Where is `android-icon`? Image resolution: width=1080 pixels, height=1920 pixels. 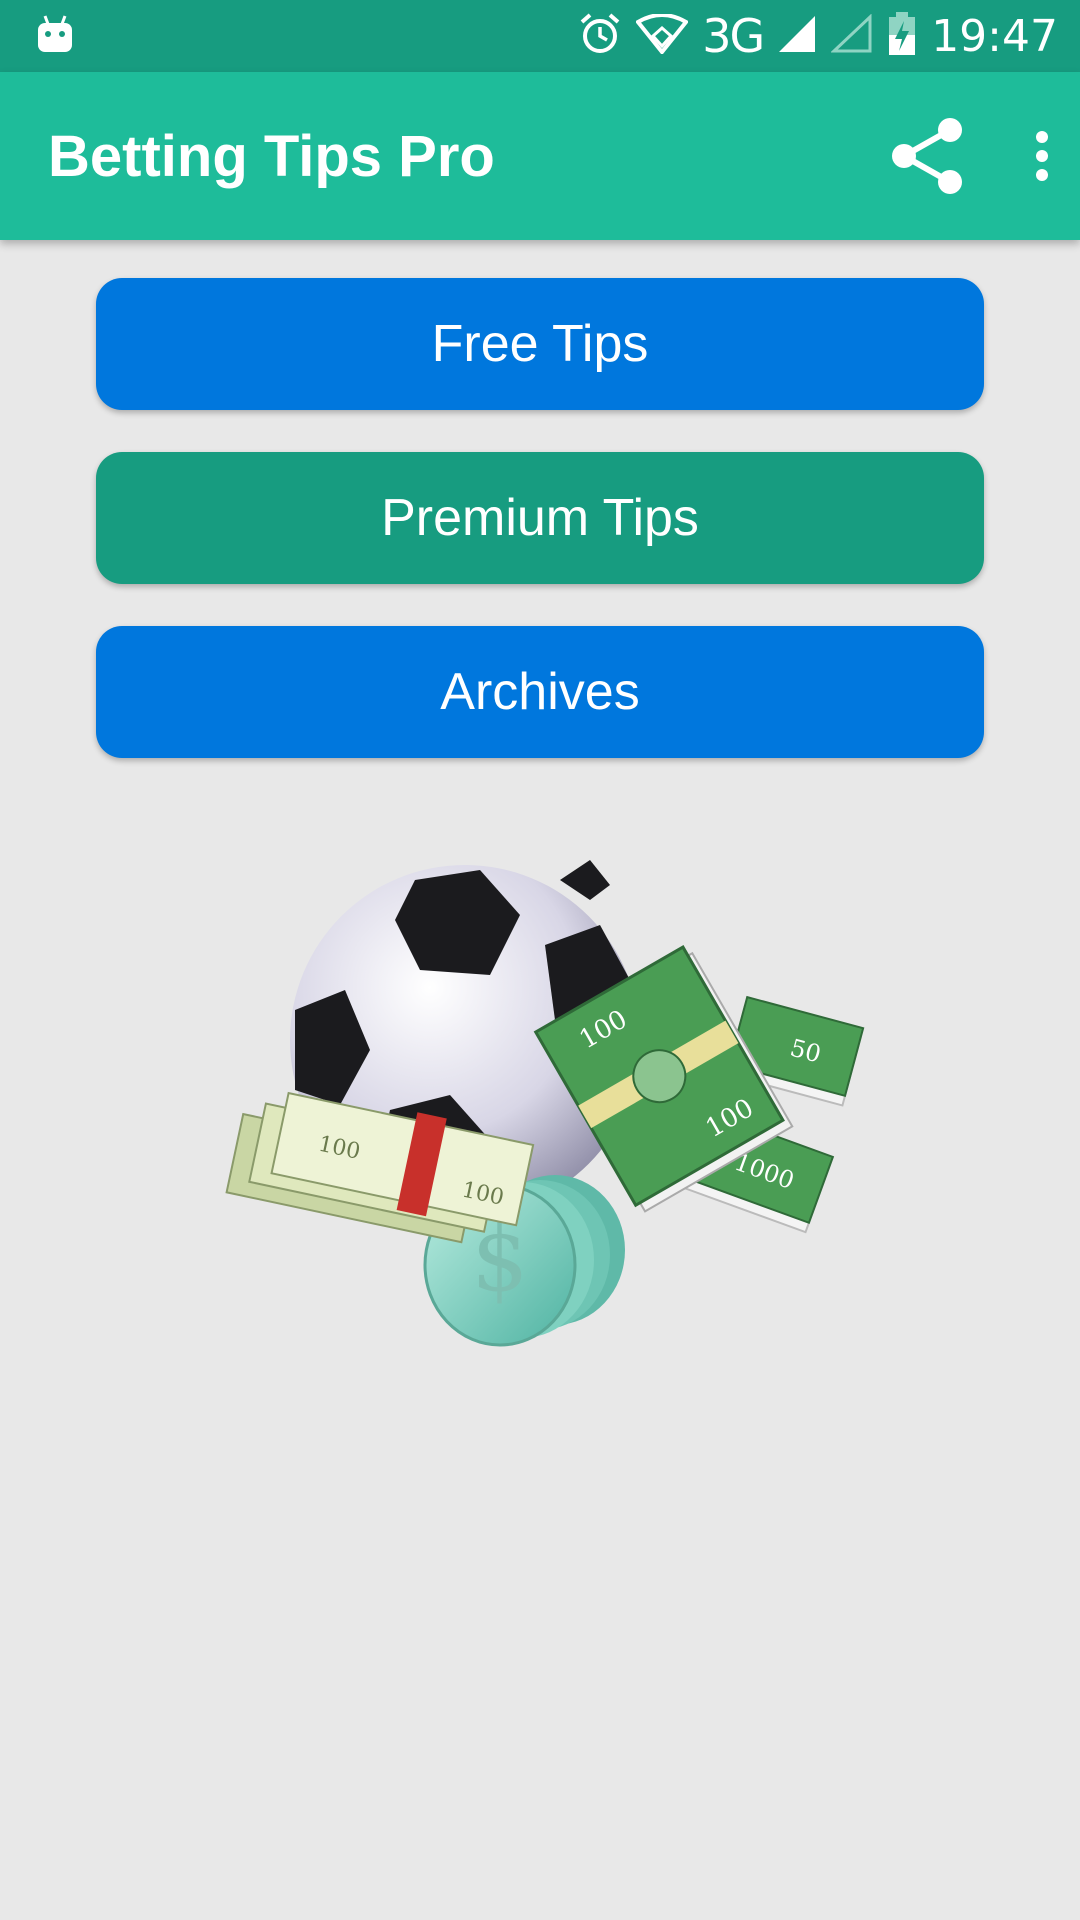 android-icon is located at coordinates (55, 36).